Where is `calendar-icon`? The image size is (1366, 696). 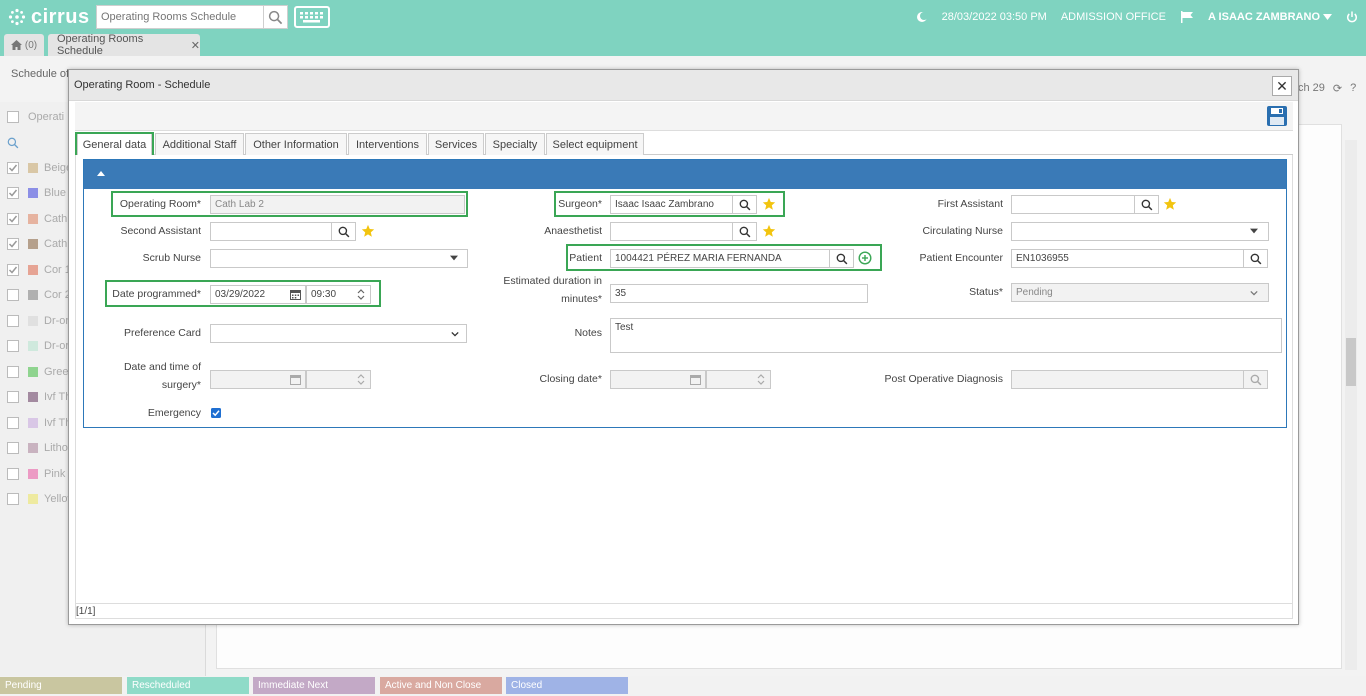 calendar-icon is located at coordinates (295, 294).